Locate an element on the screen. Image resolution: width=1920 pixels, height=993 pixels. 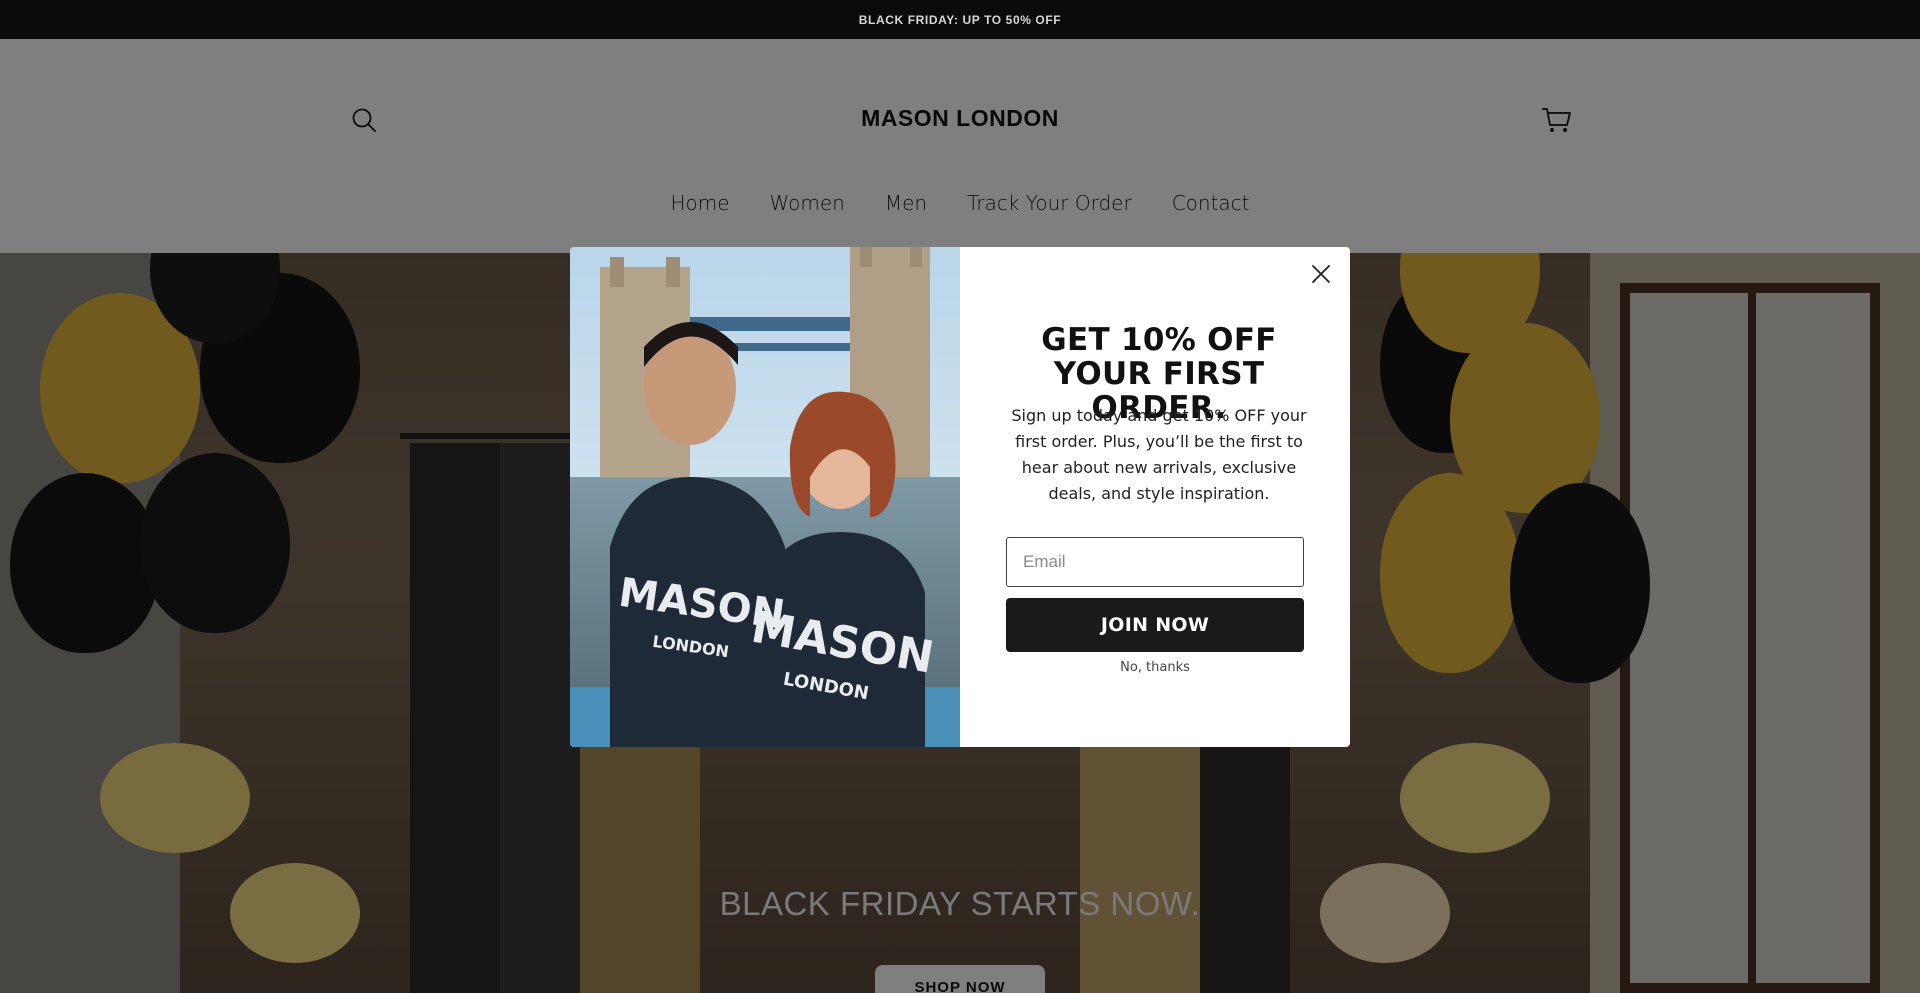
popup-image: MASON LONDON MASON LONDON is located at coordinates (765, 497).